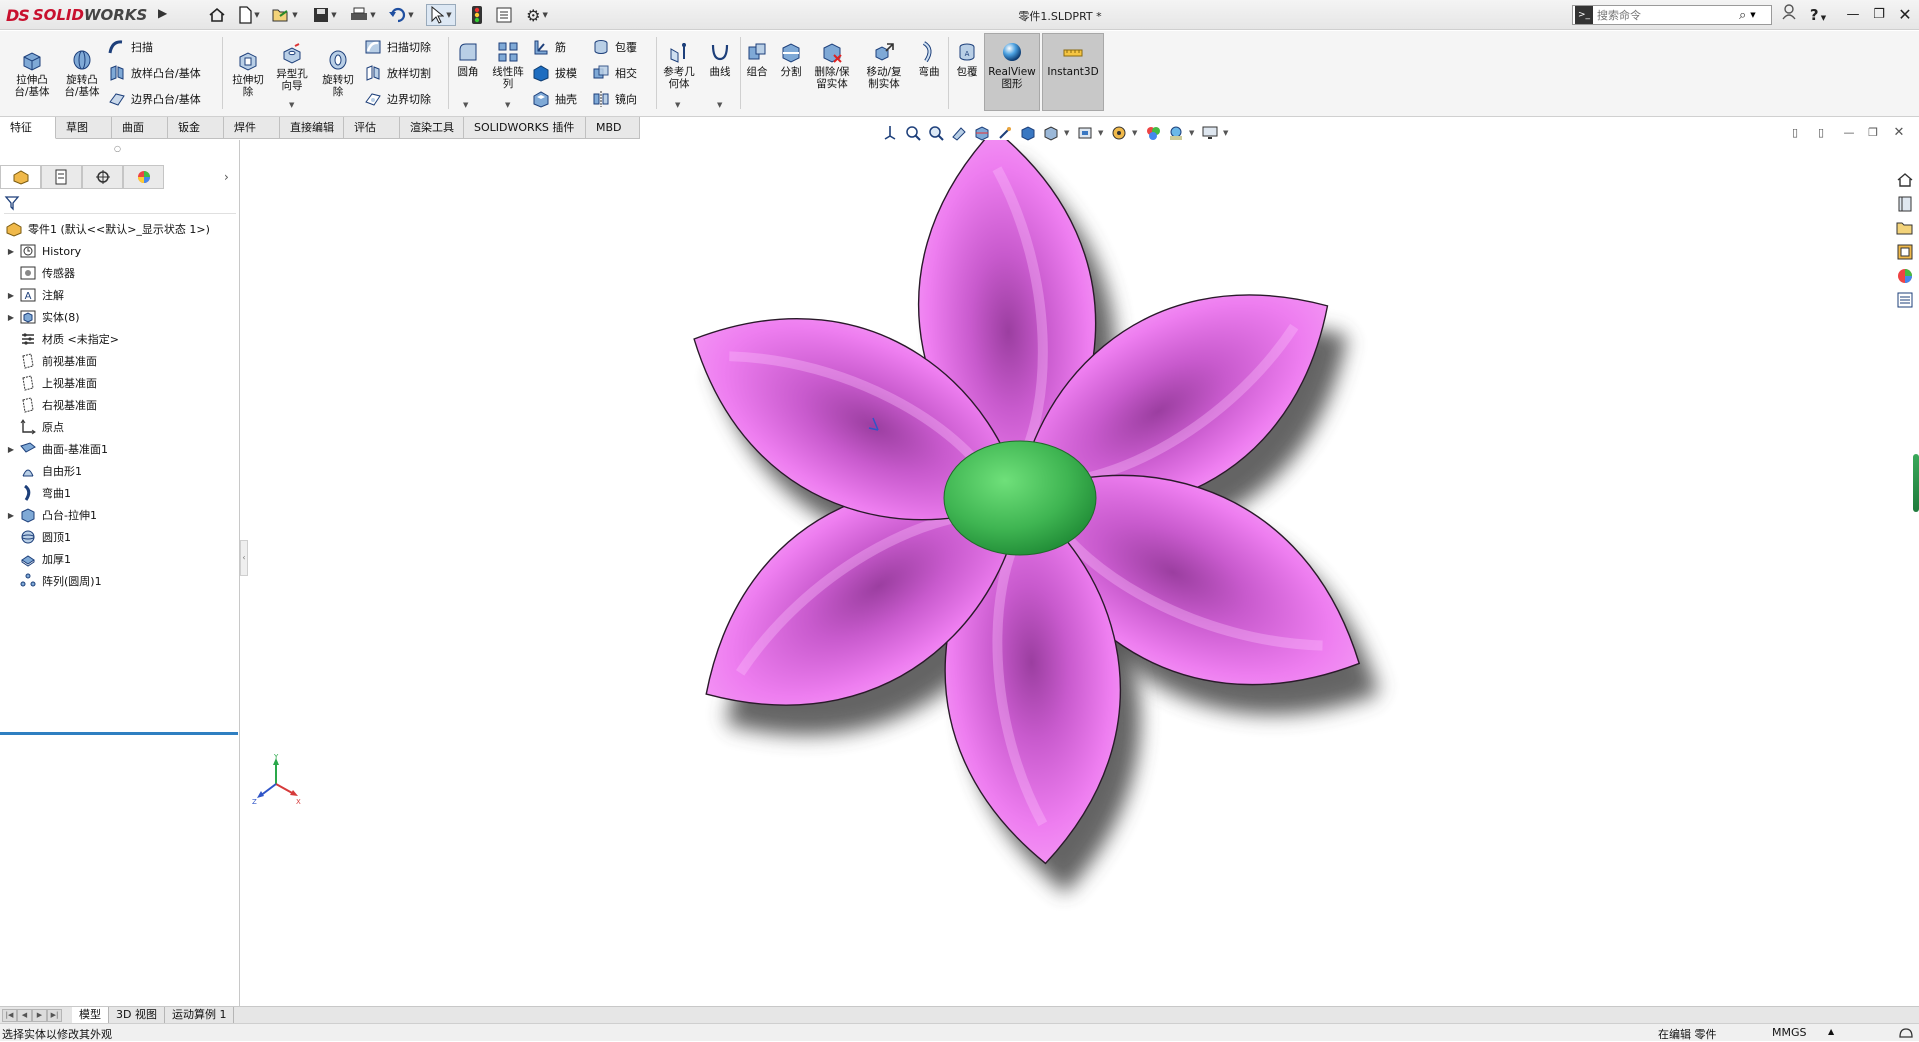 The image size is (1919, 1042). What do you see at coordinates (338, 73) in the screenshot?
I see `revolve-cut-button: 旋转切 除` at bounding box center [338, 73].